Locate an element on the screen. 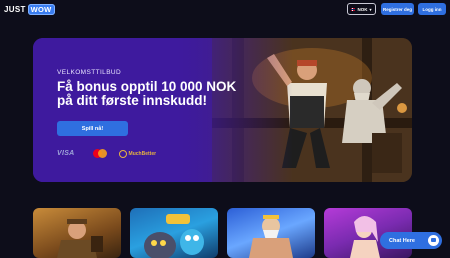 The height and width of the screenshot is (258, 450). logo-just-text: JUST is located at coordinates (15, 9).